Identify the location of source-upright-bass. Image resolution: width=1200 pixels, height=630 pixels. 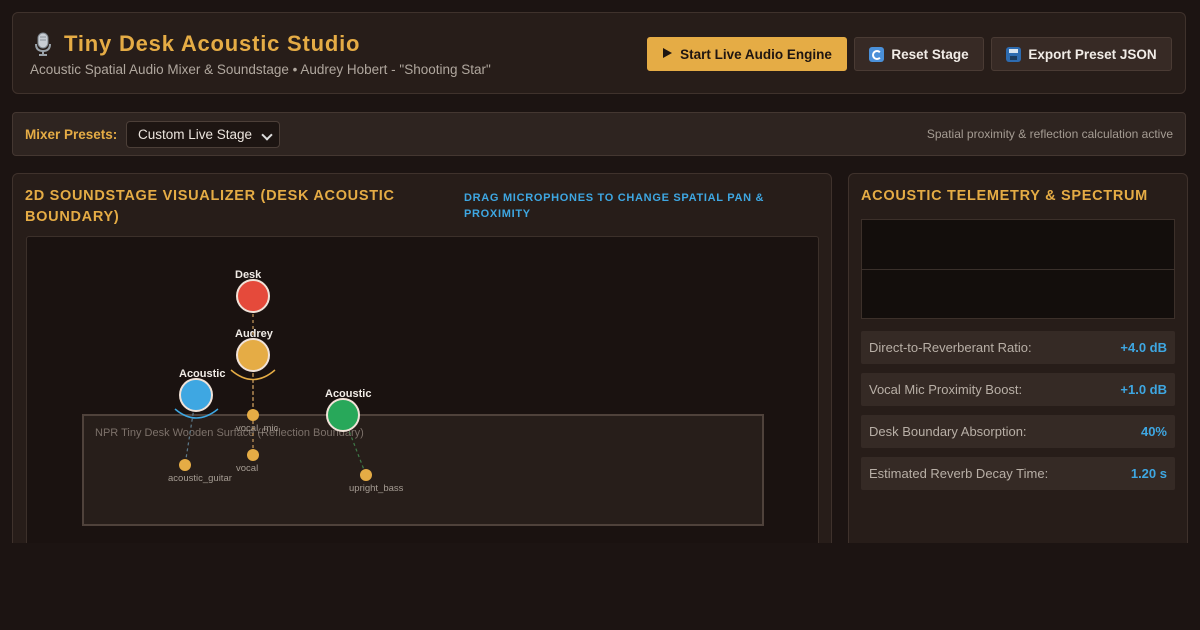
(366, 475).